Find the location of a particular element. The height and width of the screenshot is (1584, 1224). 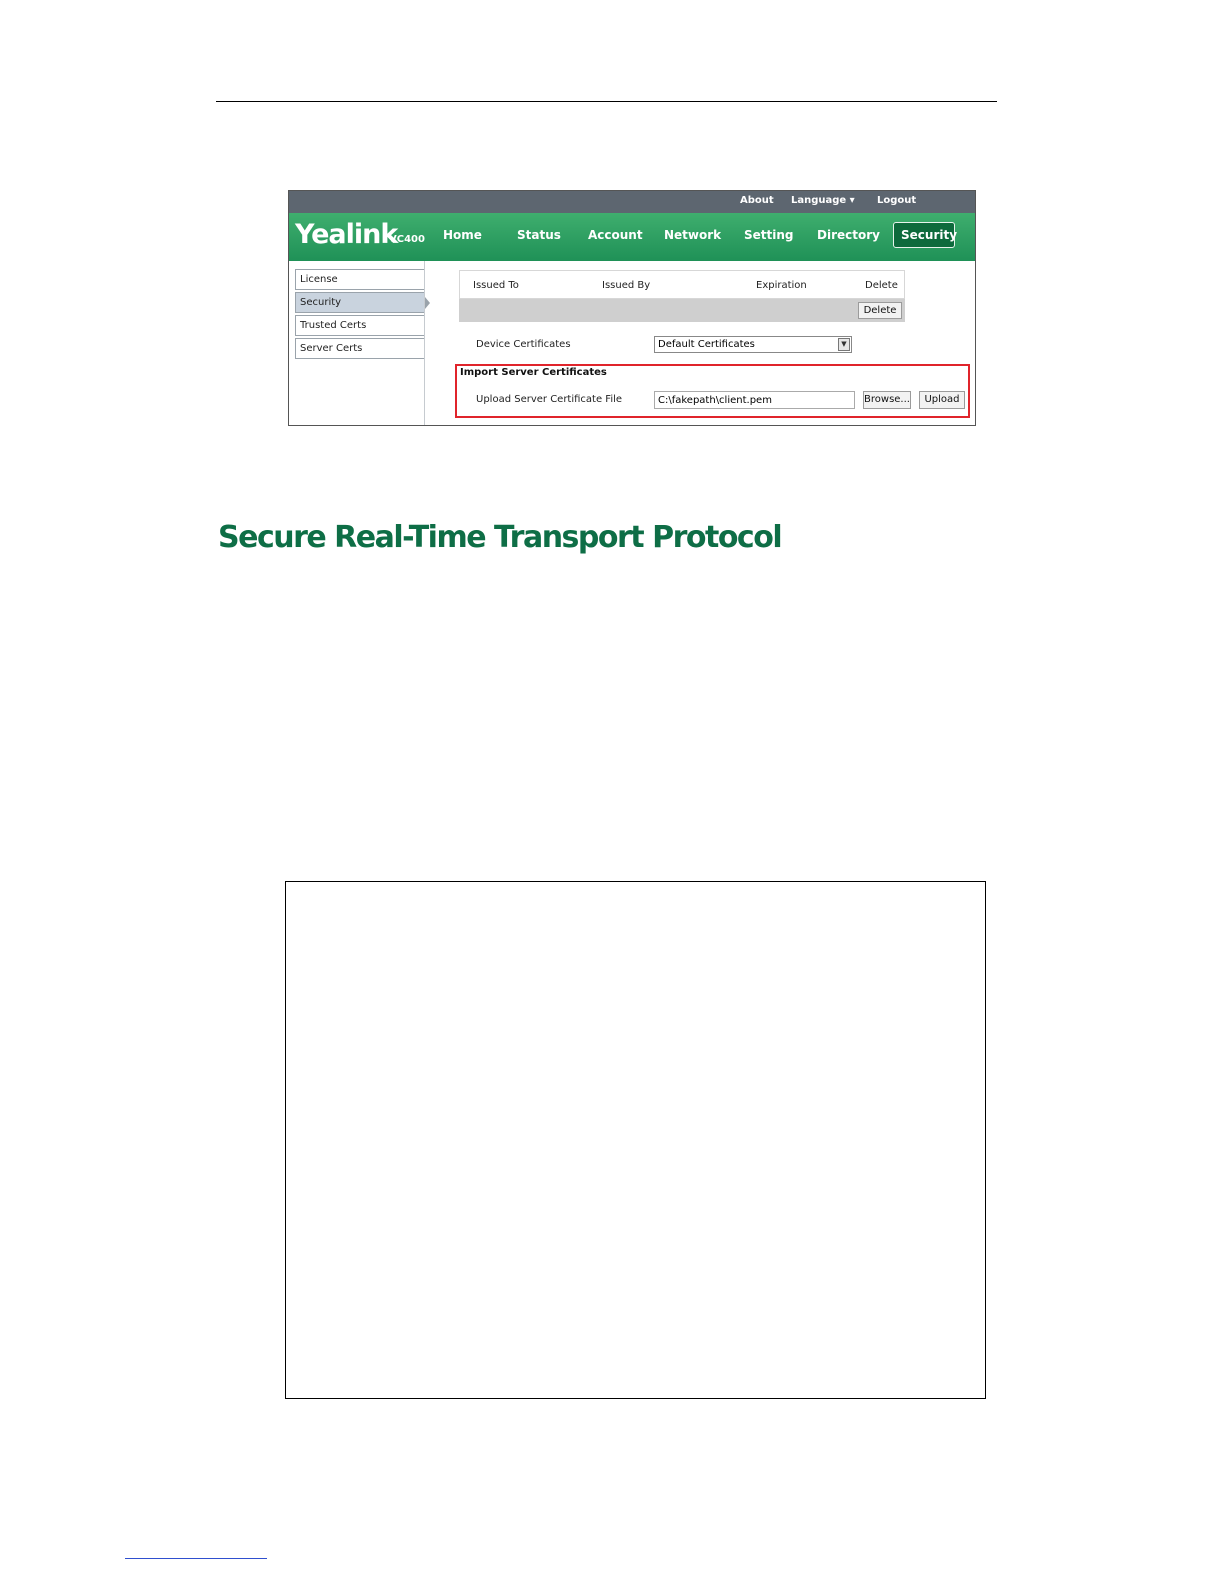

nav-tab-home: Home is located at coordinates (462, 235).